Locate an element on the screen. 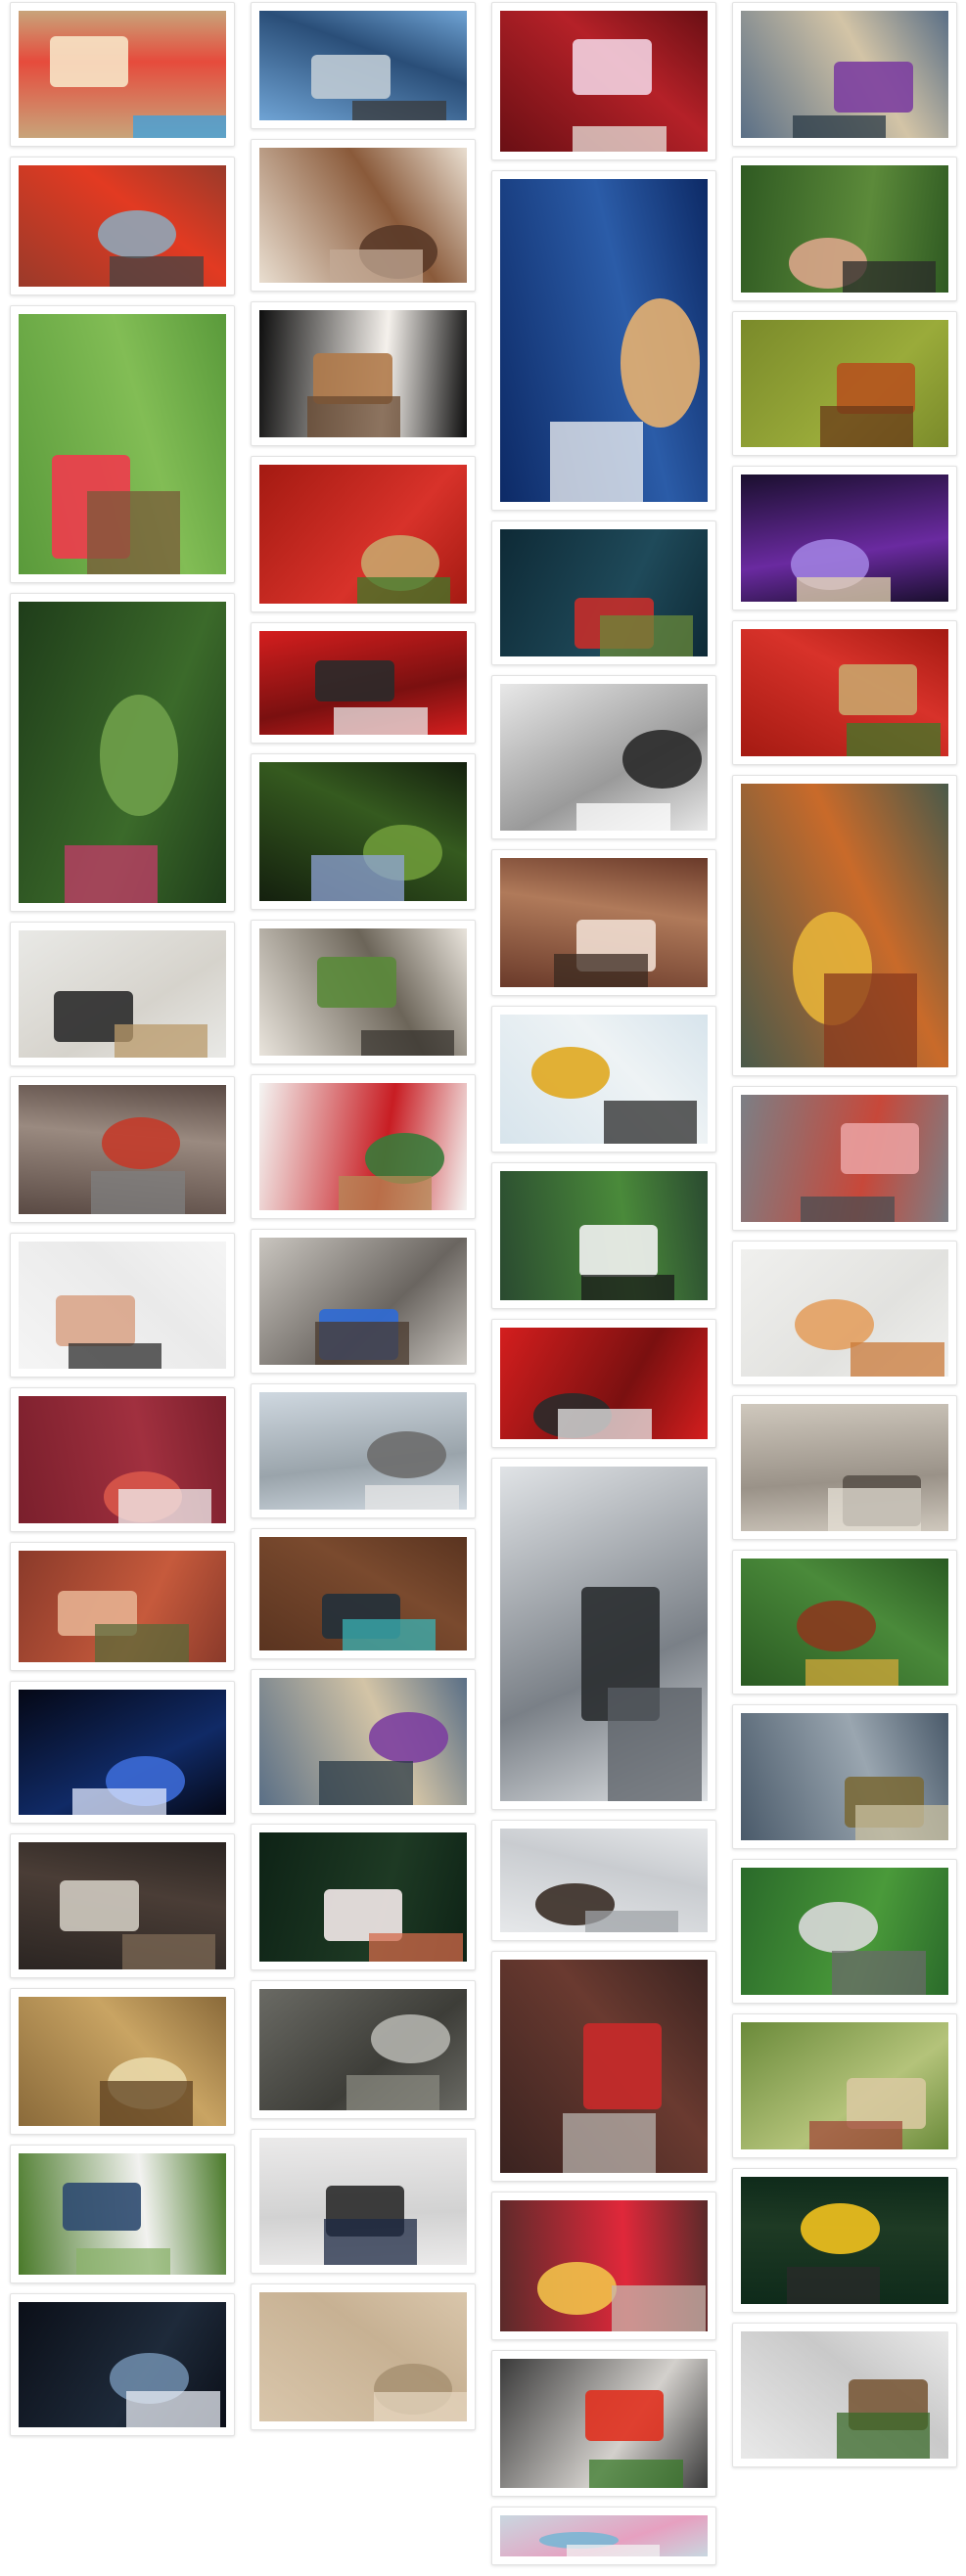  latte-art-photo is located at coordinates (363, 373).